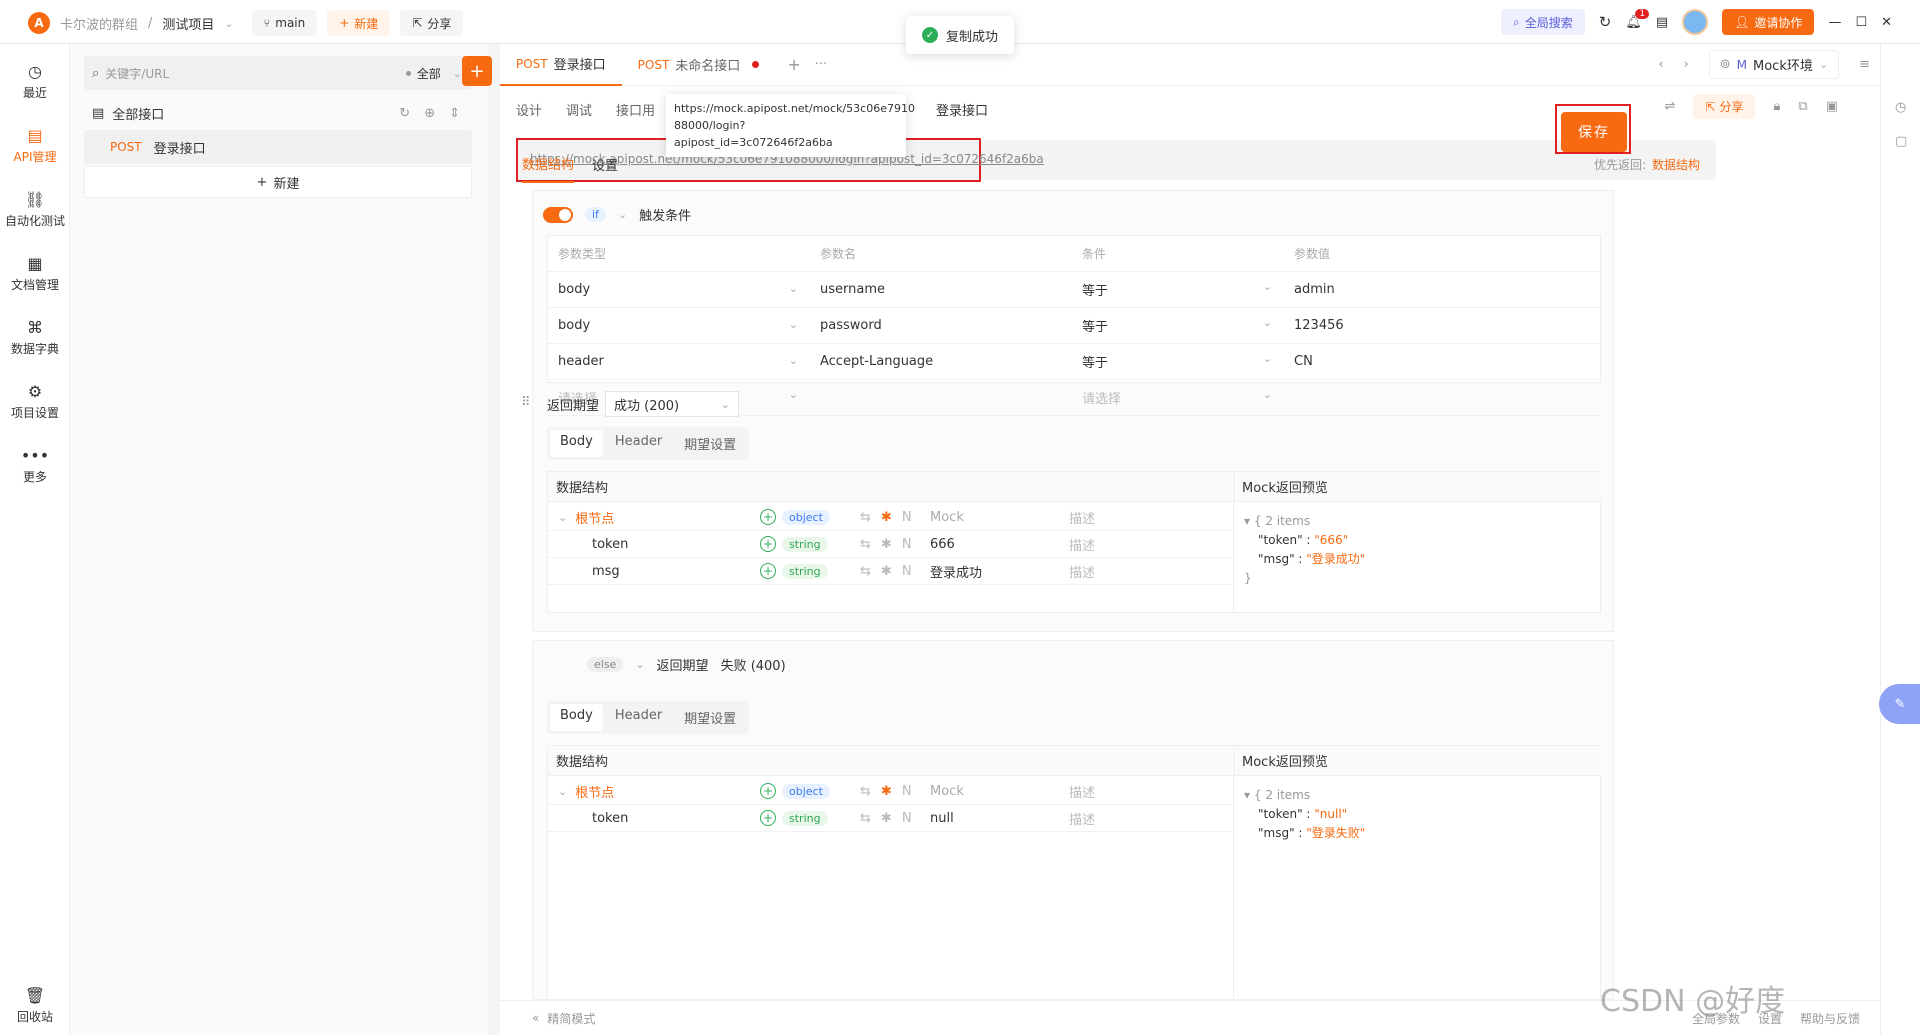 The width and height of the screenshot is (1920, 1035). Describe the element at coordinates (821, 64) in the screenshot. I see `more-tabs-icon: ···` at that location.